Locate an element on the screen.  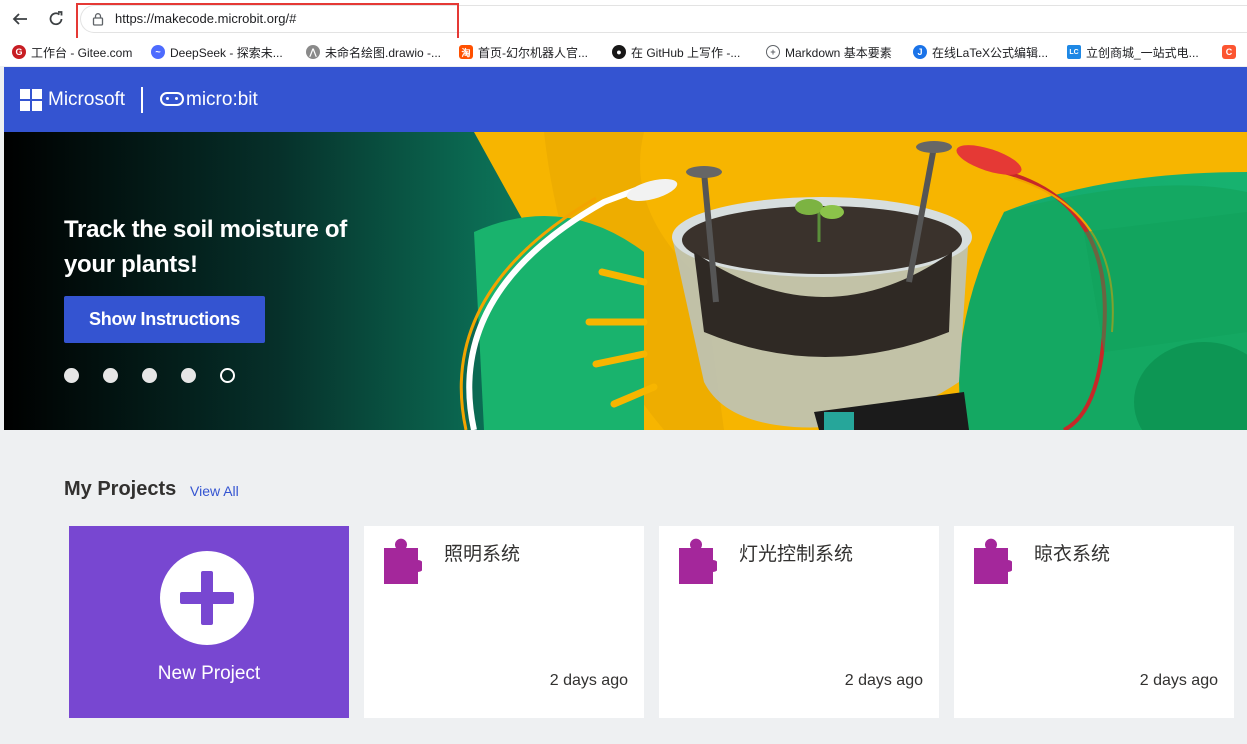
microsoft-brand: Microsoft is located at coordinates (86, 100).